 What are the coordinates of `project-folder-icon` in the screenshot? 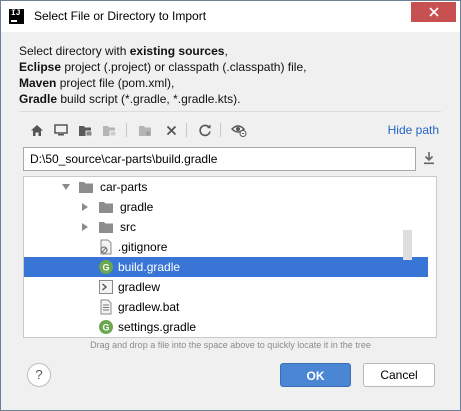 It's located at (85, 130).